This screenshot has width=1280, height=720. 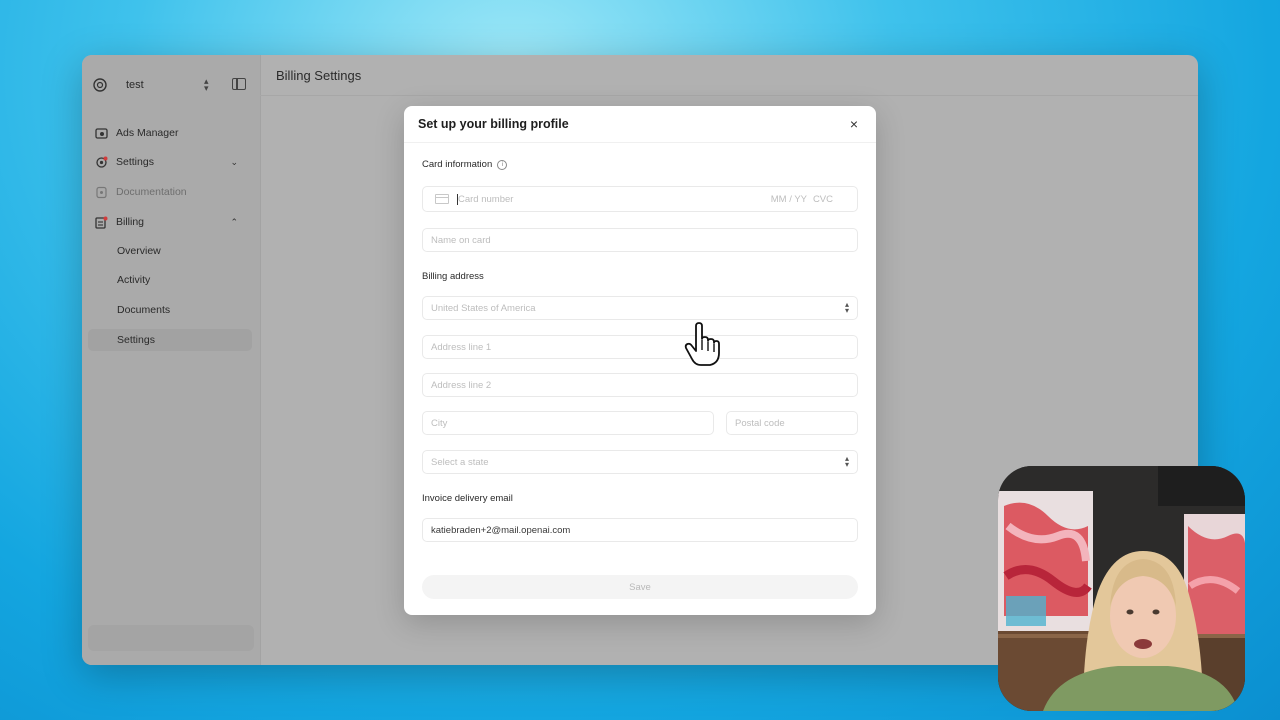 What do you see at coordinates (640, 240) in the screenshot?
I see `name-on-card-input: Name on card` at bounding box center [640, 240].